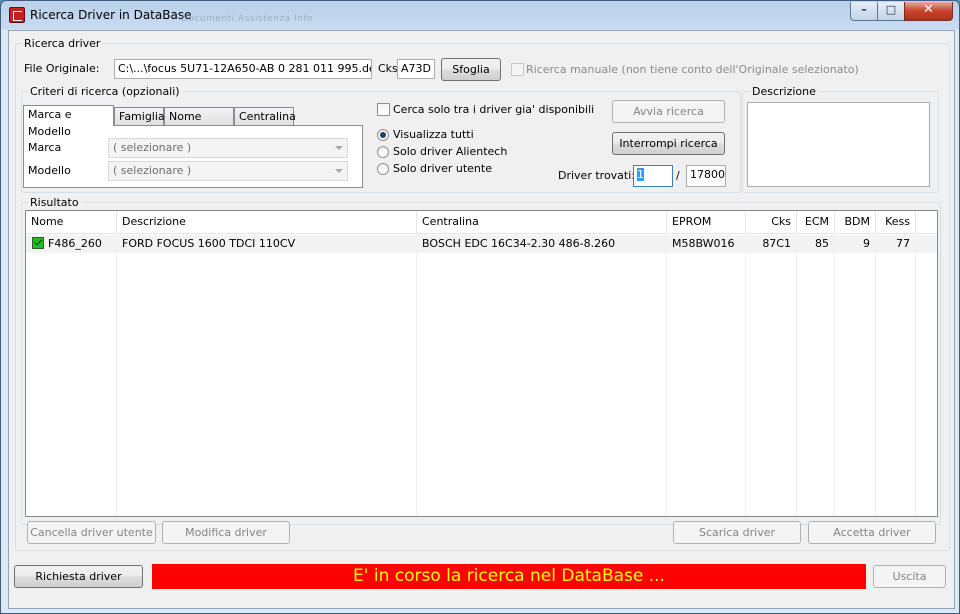 This screenshot has width=960, height=614. I want to click on criteri-label: Criteri di ricerca (opzionali), so click(105, 91).